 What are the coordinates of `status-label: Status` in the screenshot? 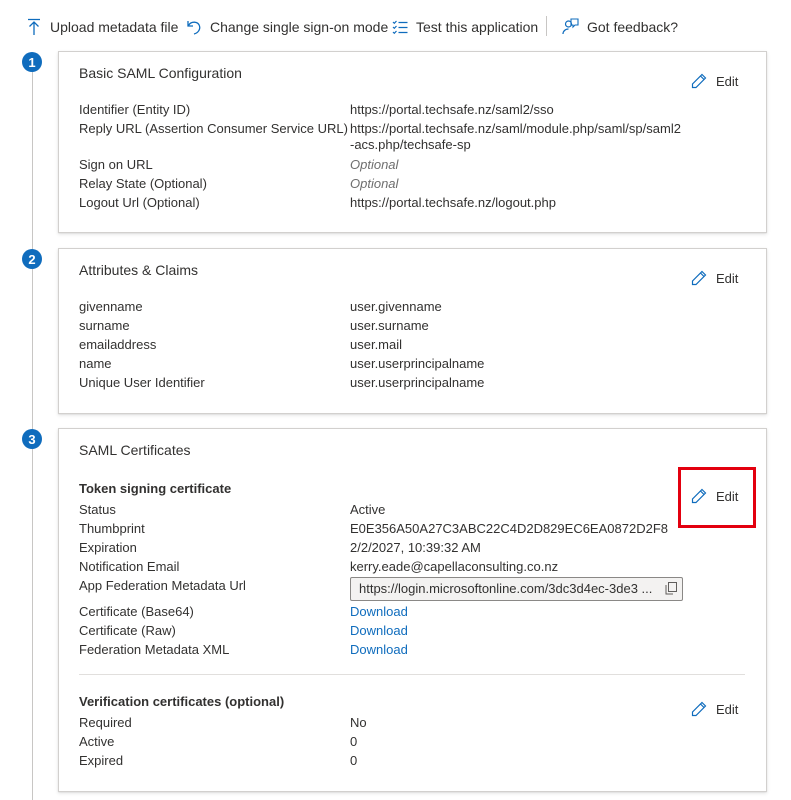 It's located at (97, 509).